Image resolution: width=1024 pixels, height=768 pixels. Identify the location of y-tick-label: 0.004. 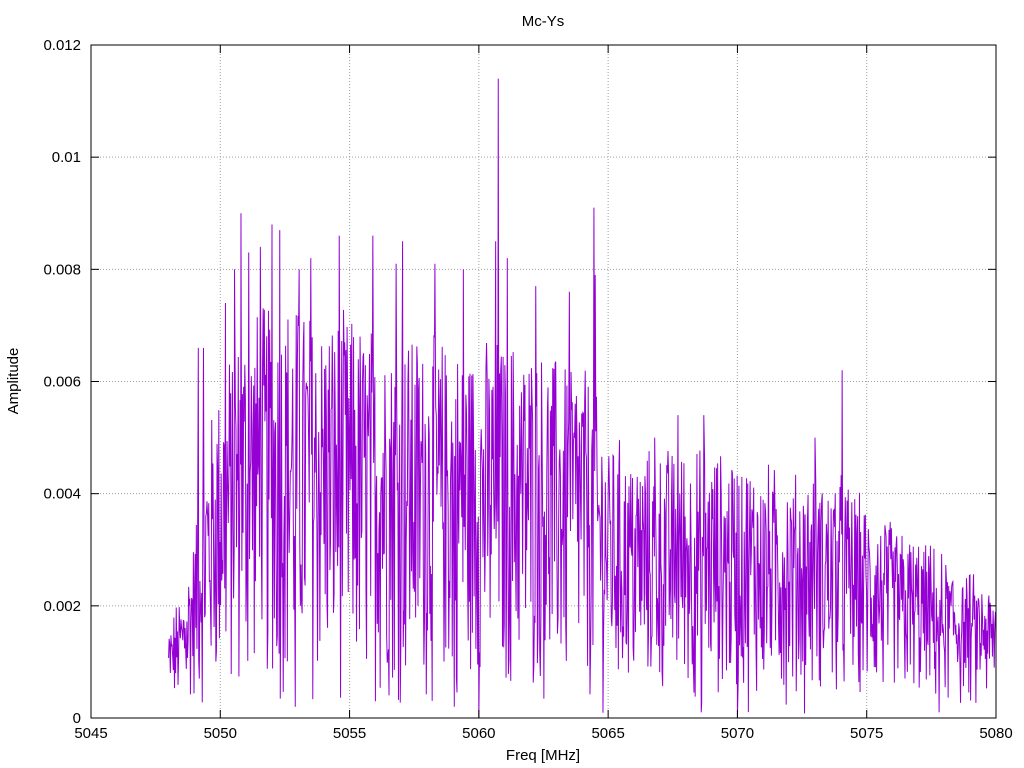
(62, 494).